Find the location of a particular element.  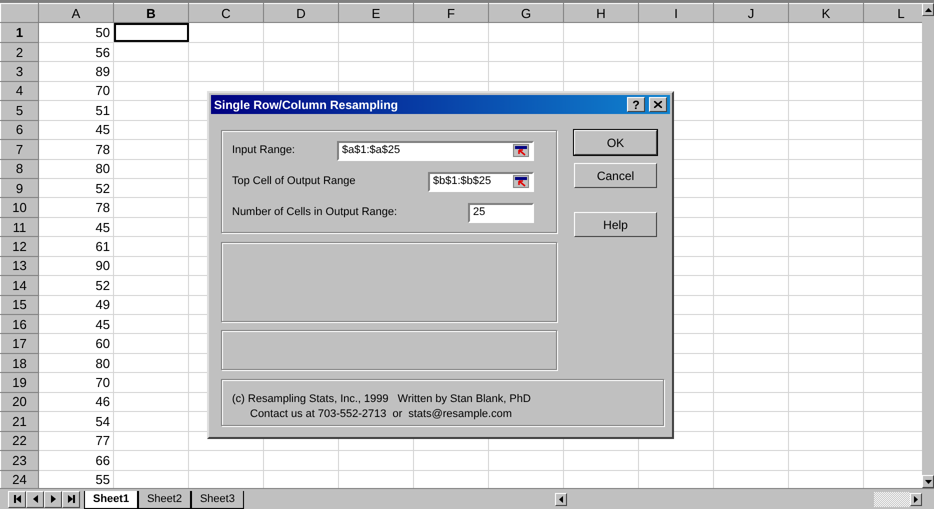

down-arrow-icon is located at coordinates (928, 482).